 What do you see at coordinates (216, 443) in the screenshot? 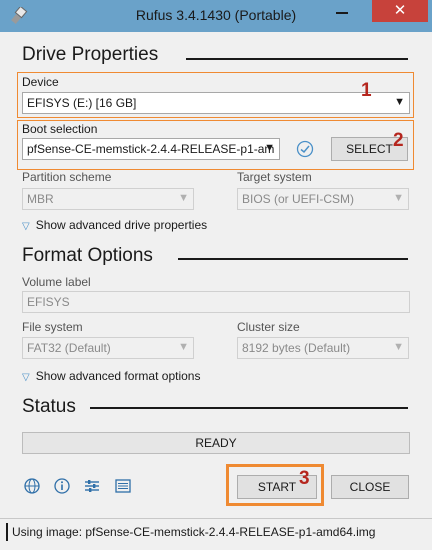
I see `status-progress-bar: READY` at bounding box center [216, 443].